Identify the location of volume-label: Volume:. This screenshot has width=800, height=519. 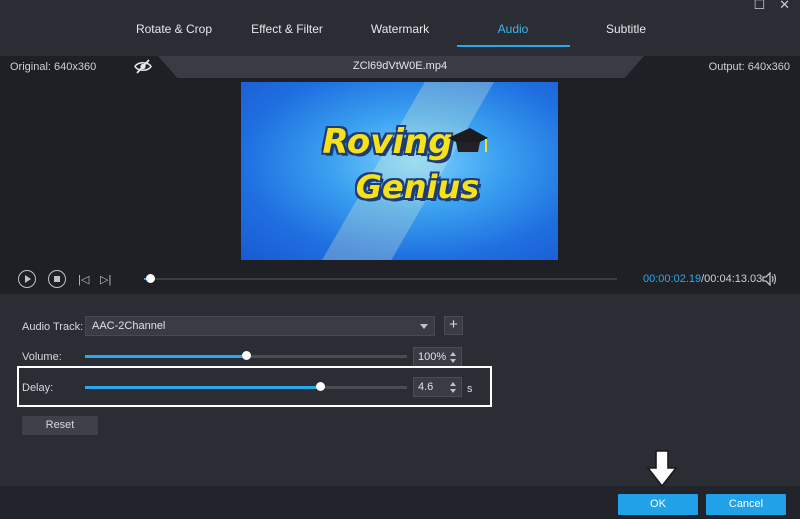
(42, 357).